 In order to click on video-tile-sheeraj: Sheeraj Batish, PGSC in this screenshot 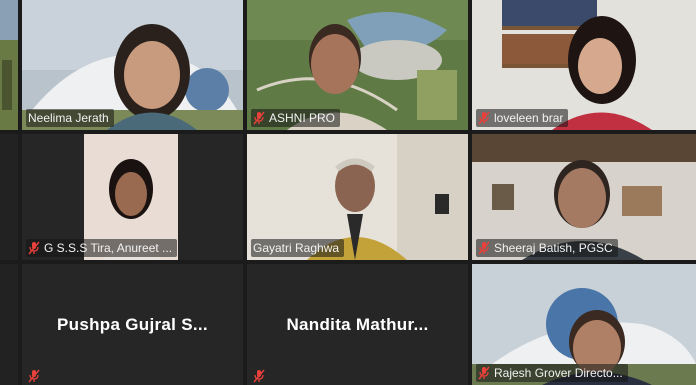, I will do `click(584, 197)`.